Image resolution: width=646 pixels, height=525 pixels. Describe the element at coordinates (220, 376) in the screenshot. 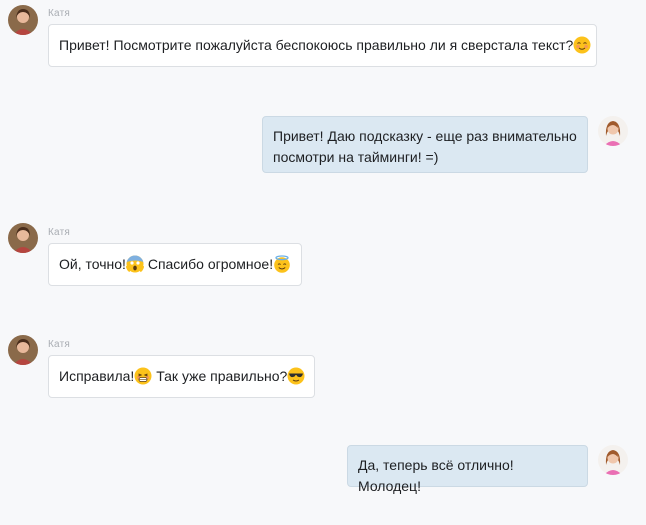

I see `message-text: Так уже правильно?` at that location.